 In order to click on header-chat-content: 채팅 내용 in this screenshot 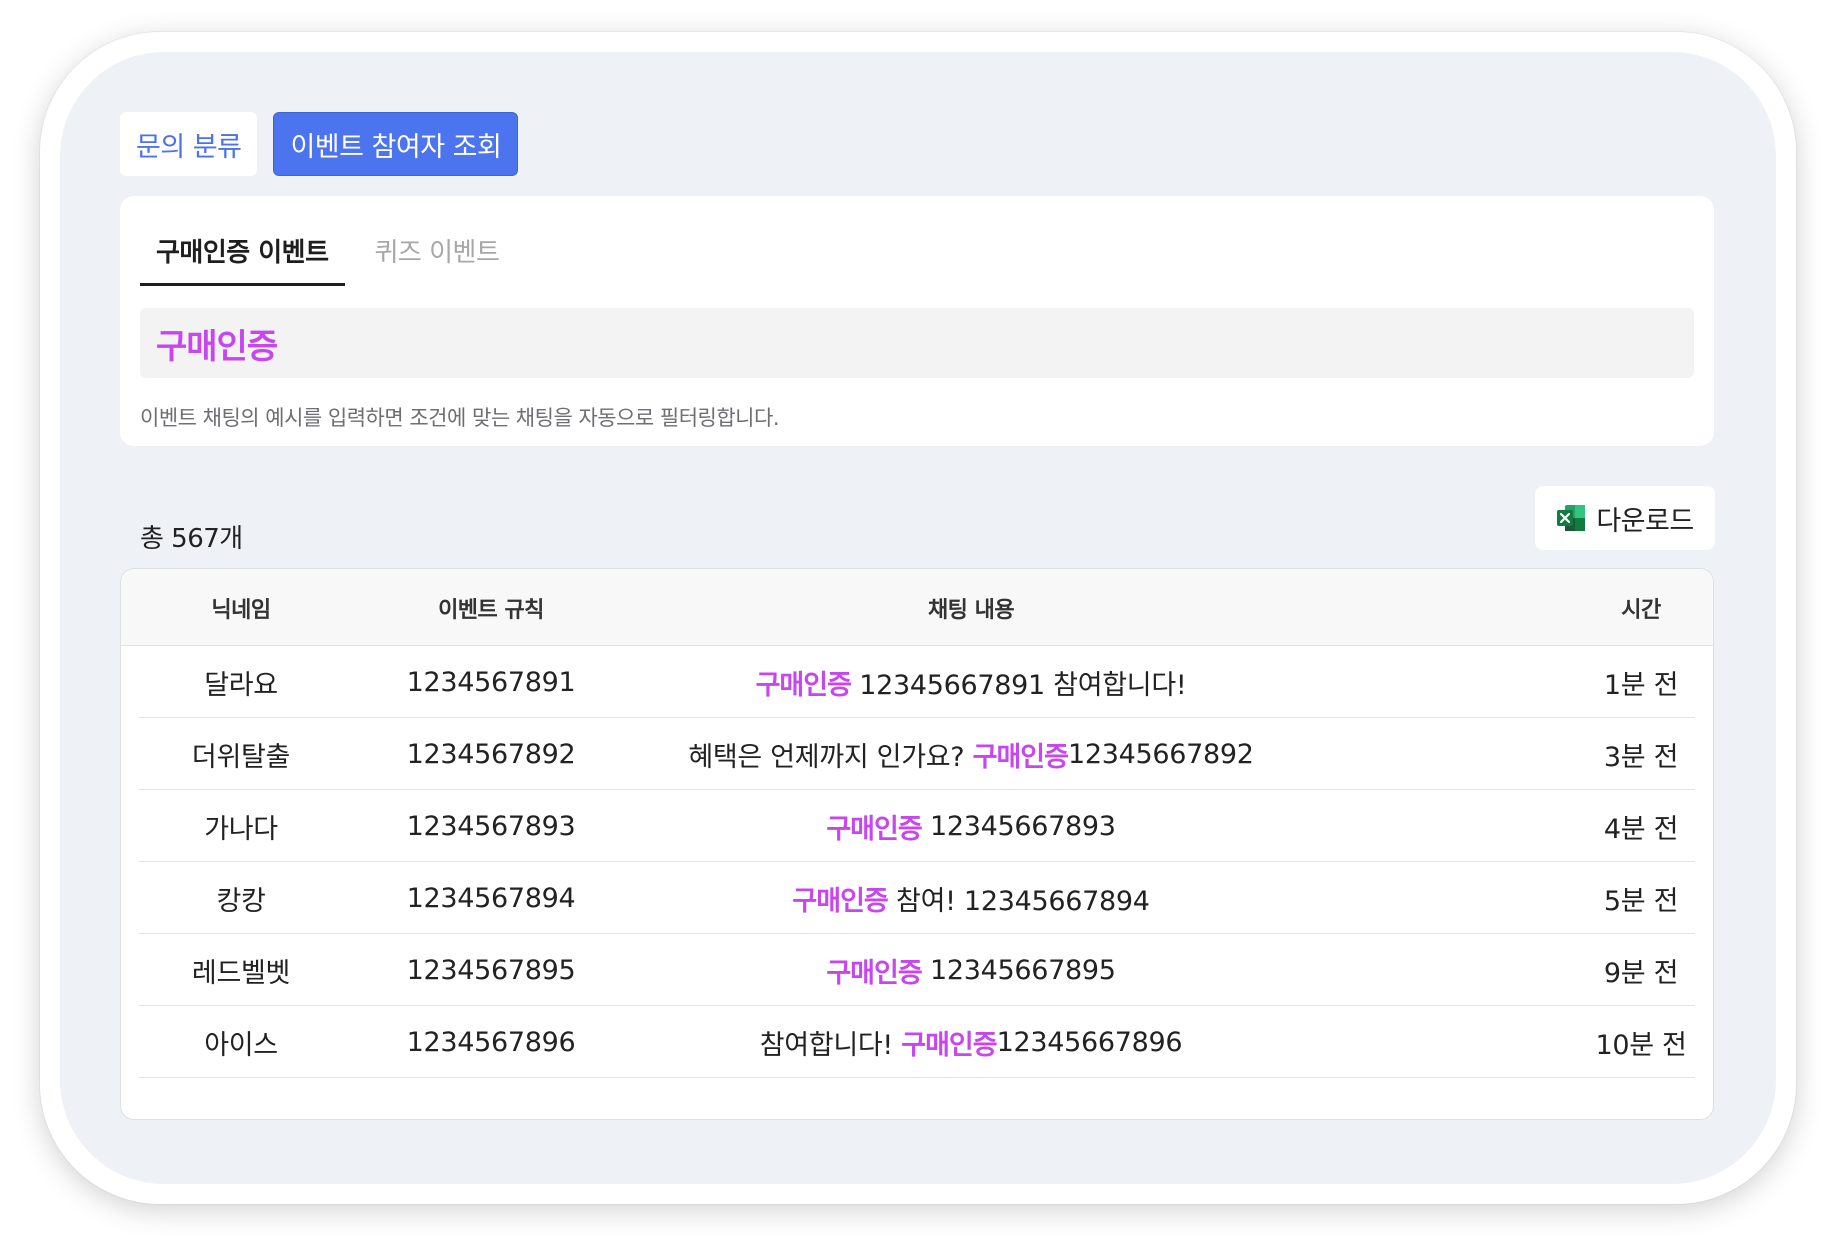, I will do `click(971, 607)`.